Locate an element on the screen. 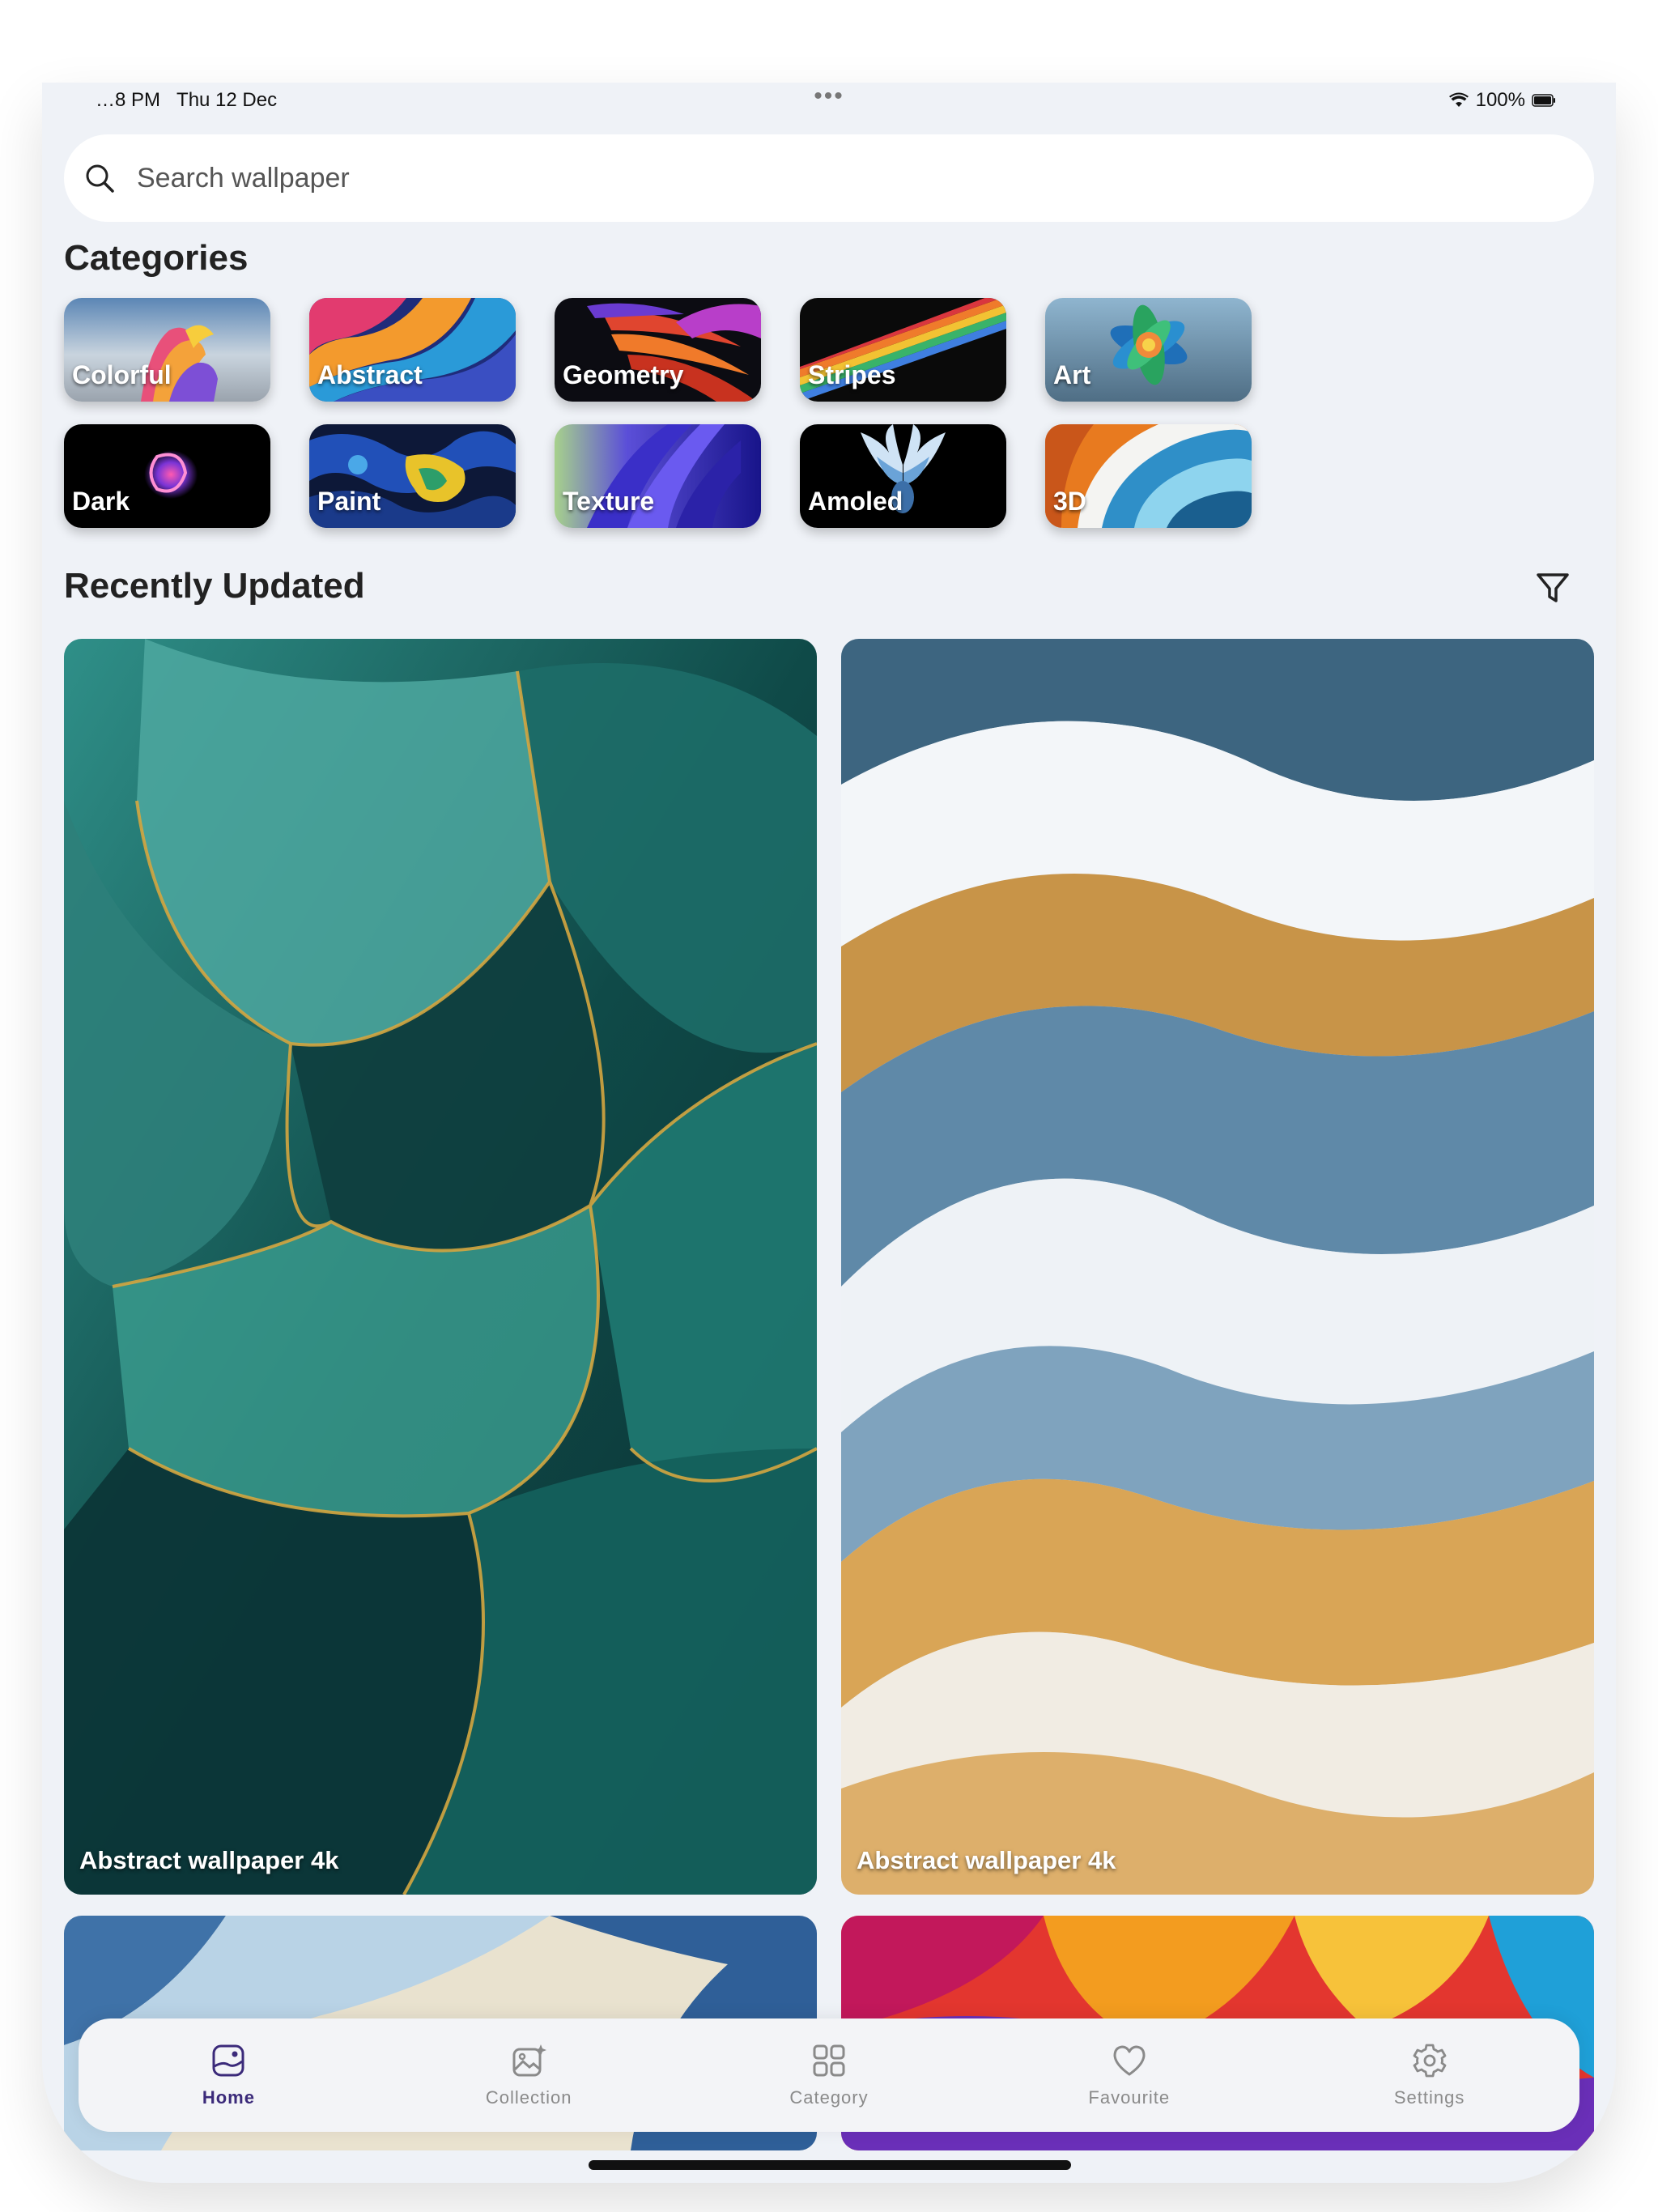 The width and height of the screenshot is (1658, 2212). category-paint: Paint is located at coordinates (412, 476).